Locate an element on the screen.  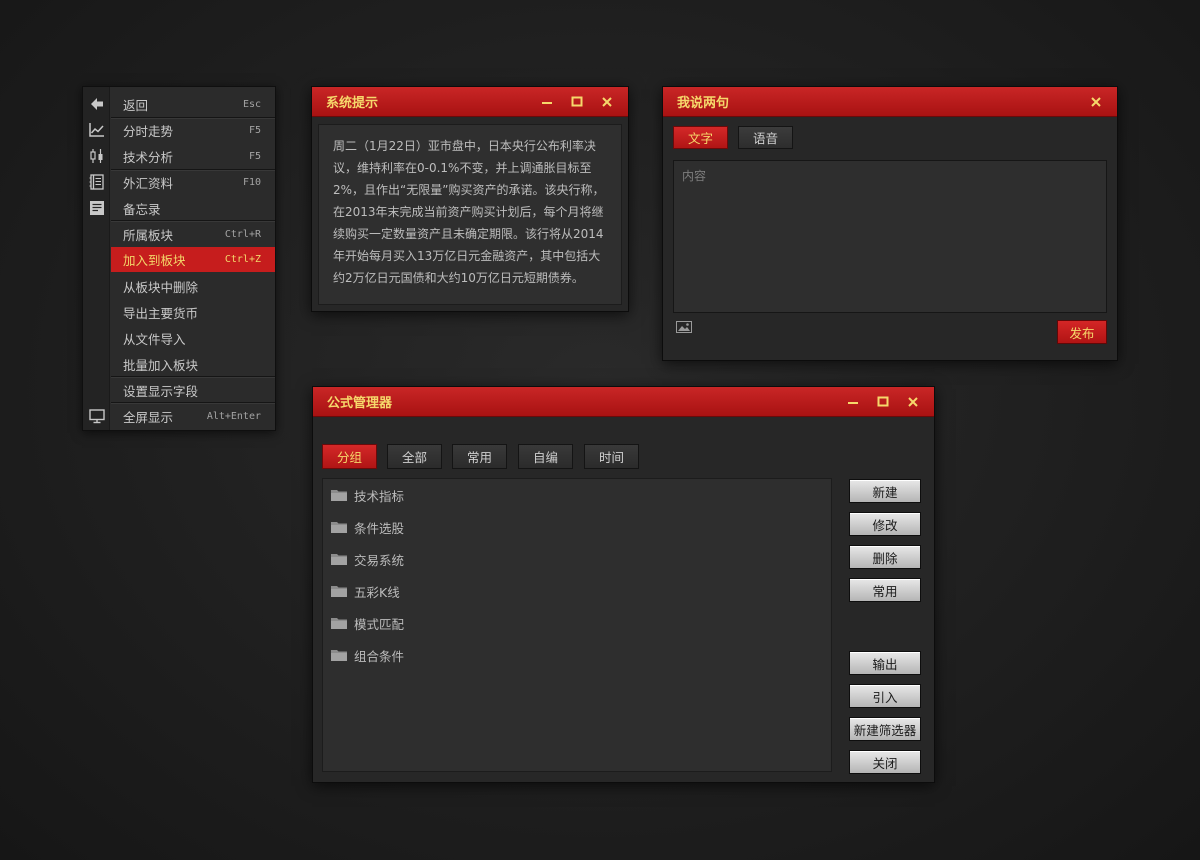
title-bar: 公式管理器 is located at coordinates (623, 402).